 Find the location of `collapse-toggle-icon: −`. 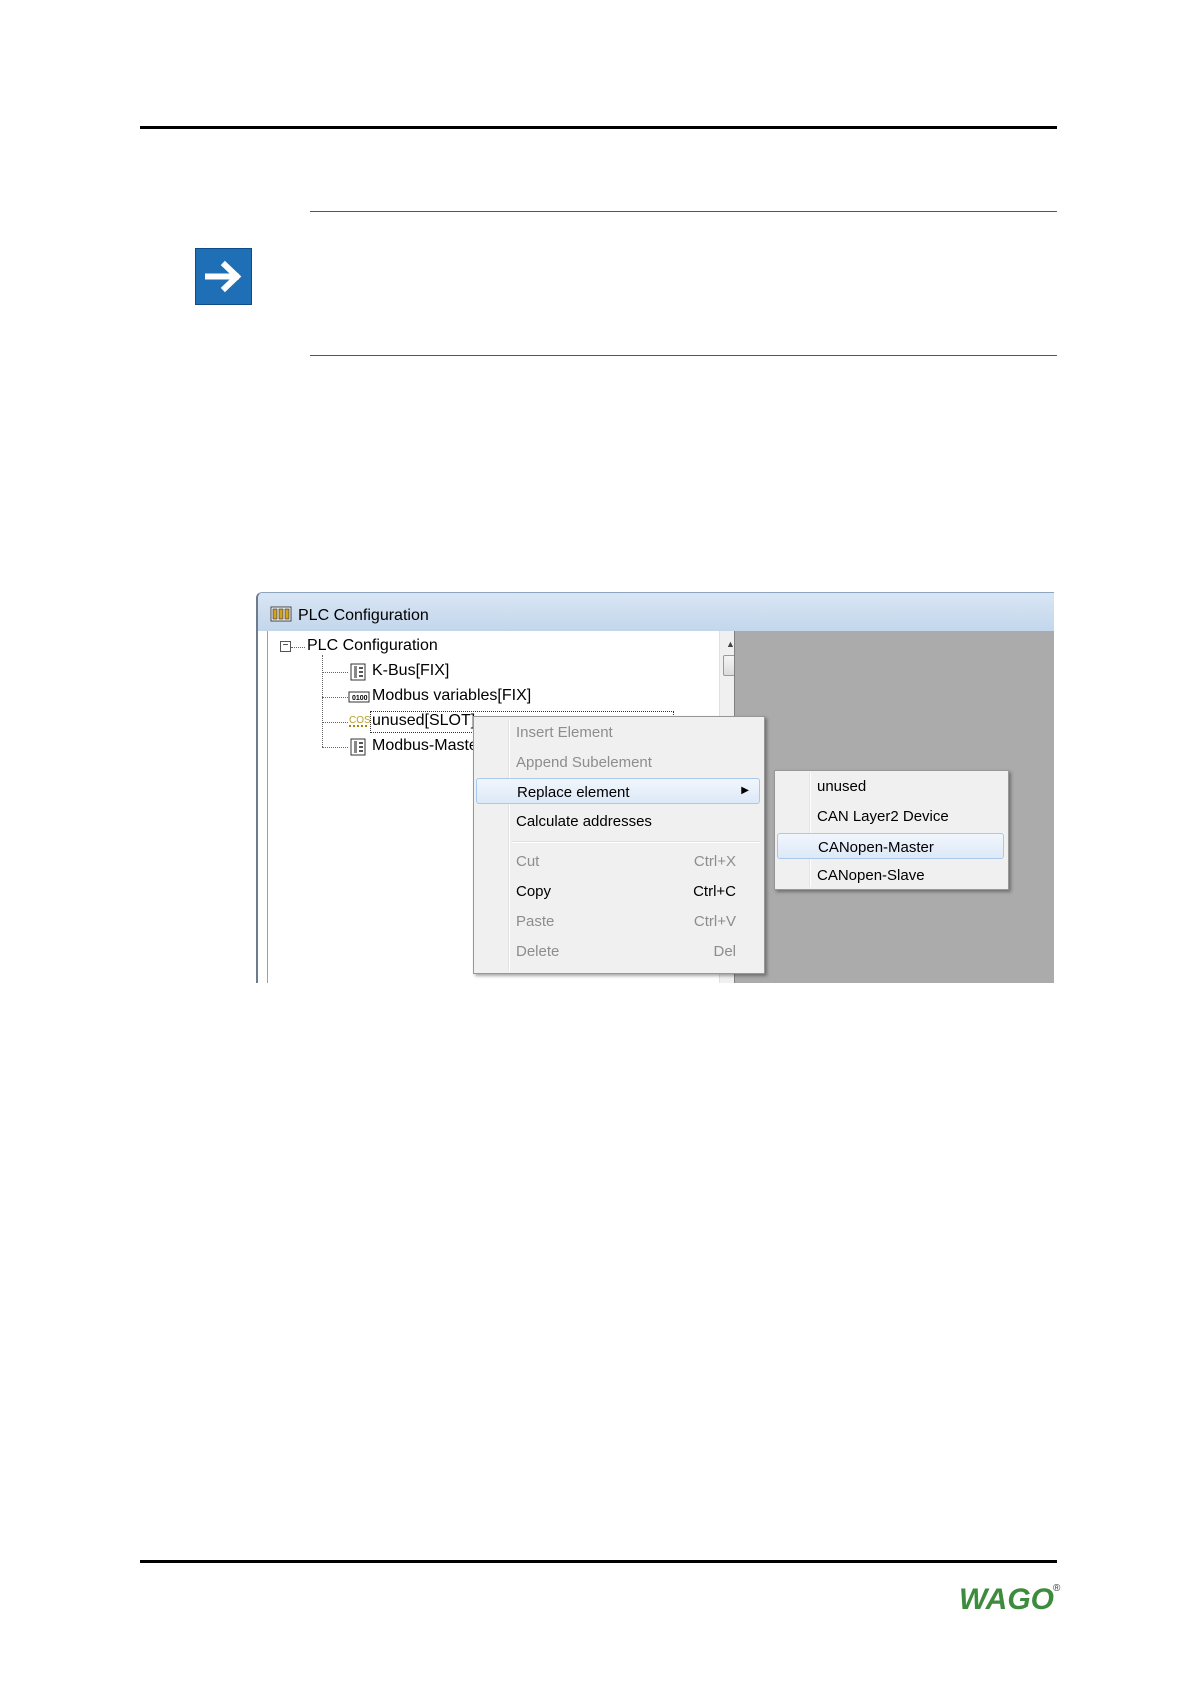

collapse-toggle-icon: − is located at coordinates (285, 646).